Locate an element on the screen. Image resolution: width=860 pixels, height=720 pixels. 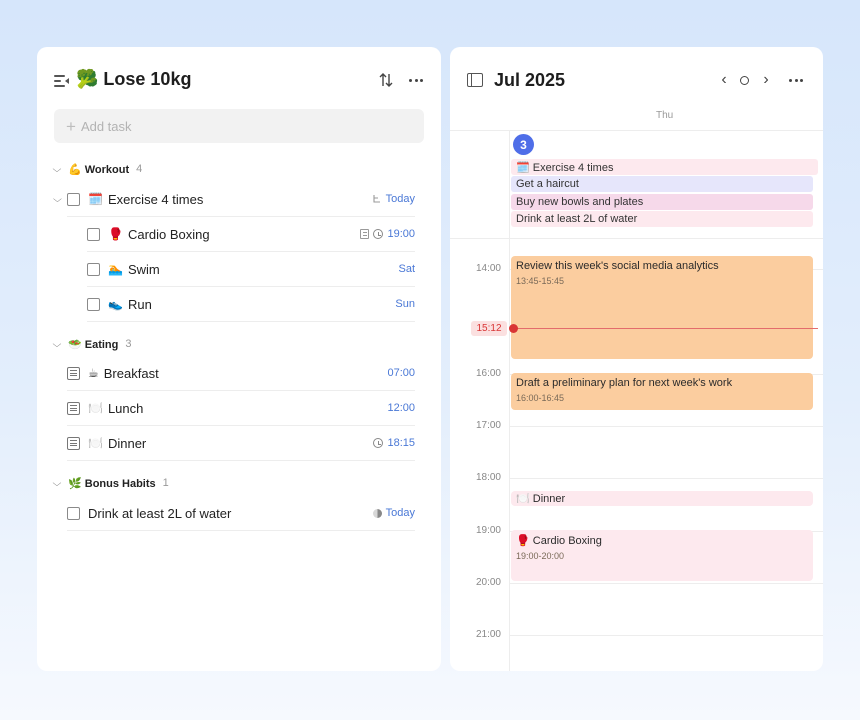
section-bonus-habits: ⌵ 🌿 Bonus Habits 1 is located at coordinates (111, 483).